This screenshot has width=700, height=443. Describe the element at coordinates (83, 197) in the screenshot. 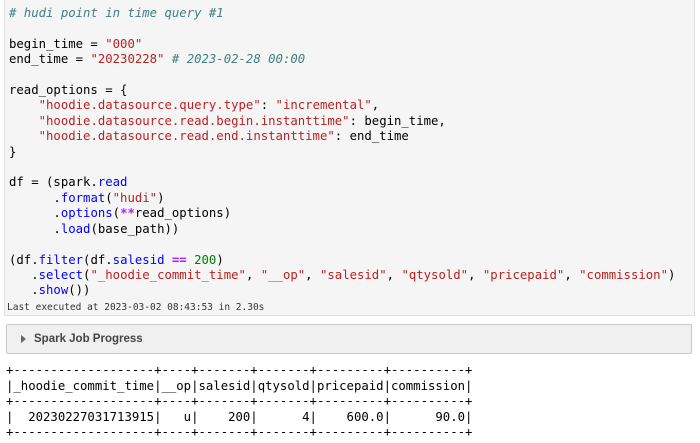

I see `code-token: format` at that location.